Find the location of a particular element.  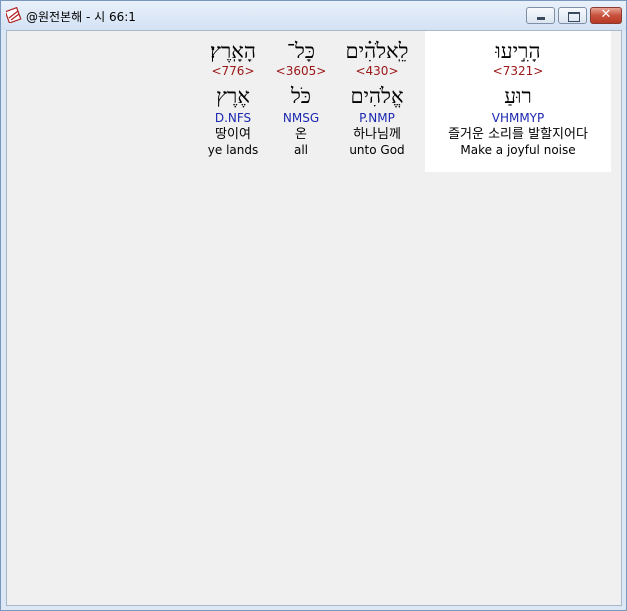

close-button: ✕ is located at coordinates (606, 15).